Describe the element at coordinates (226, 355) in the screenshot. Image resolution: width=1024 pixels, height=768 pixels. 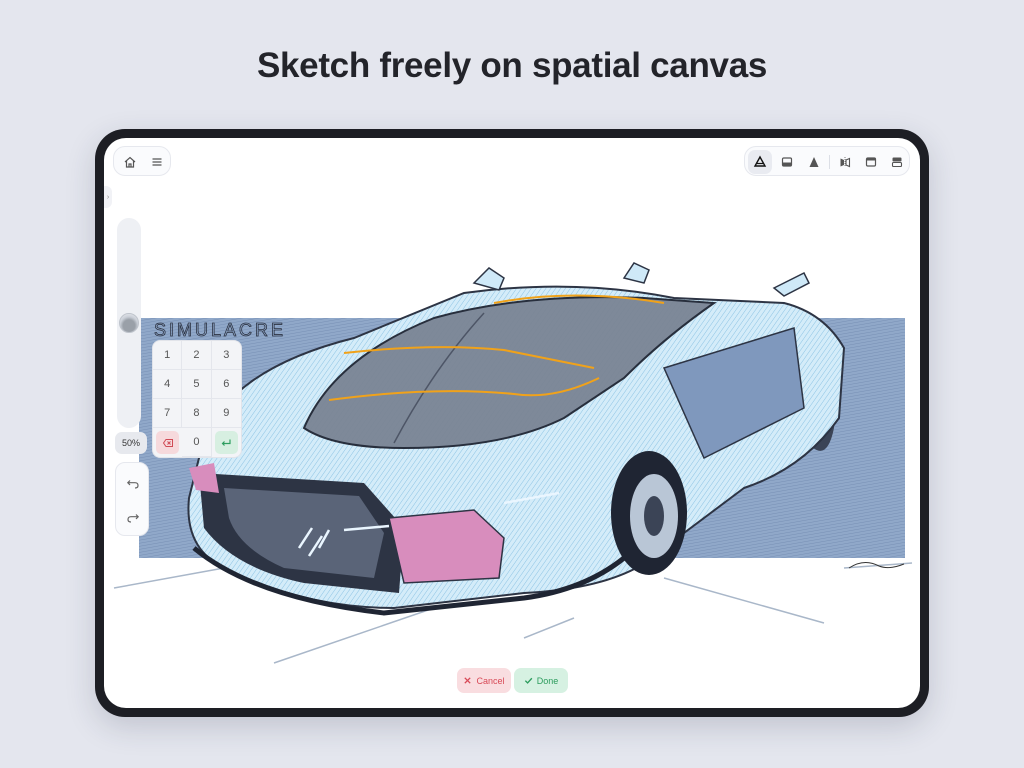
I see `keypad-key: 3` at that location.